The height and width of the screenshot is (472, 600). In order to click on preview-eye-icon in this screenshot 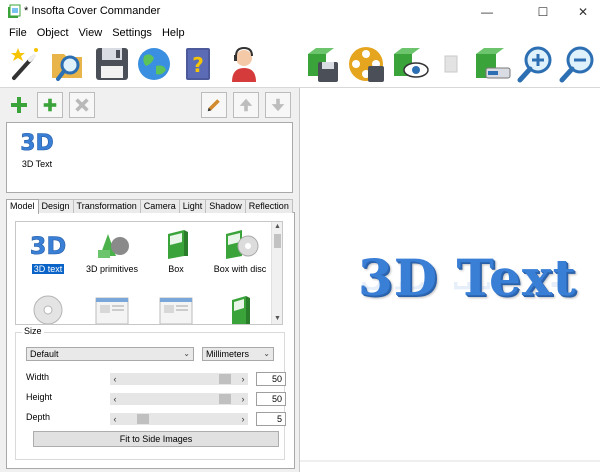, I will do `click(410, 64)`.